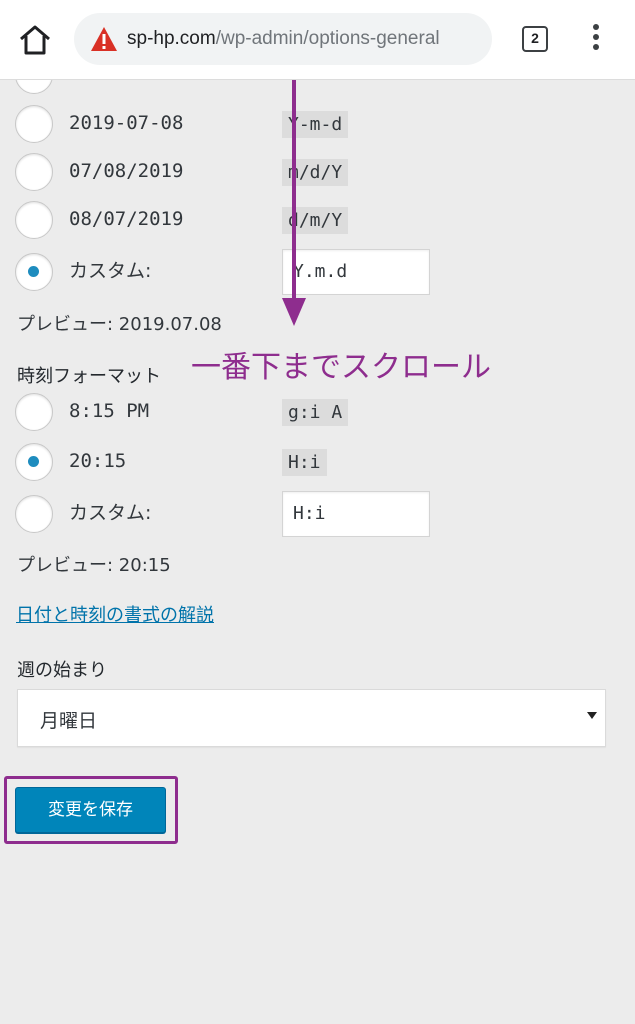  What do you see at coordinates (294, 203) in the screenshot?
I see `scroll-down-arrow-icon` at bounding box center [294, 203].